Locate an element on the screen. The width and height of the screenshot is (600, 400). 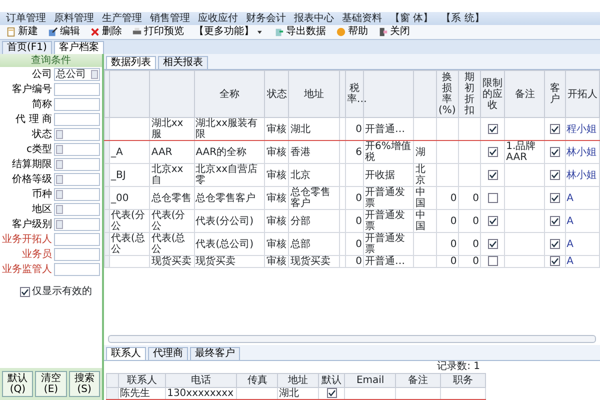
panel-header: 查询条件 is located at coordinates (51, 60).